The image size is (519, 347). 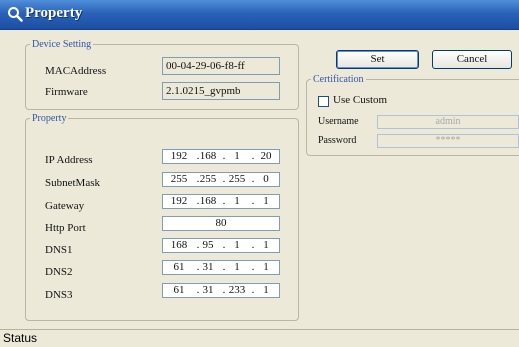 What do you see at coordinates (208, 245) in the screenshot?
I see `ip-octet: 95` at bounding box center [208, 245].